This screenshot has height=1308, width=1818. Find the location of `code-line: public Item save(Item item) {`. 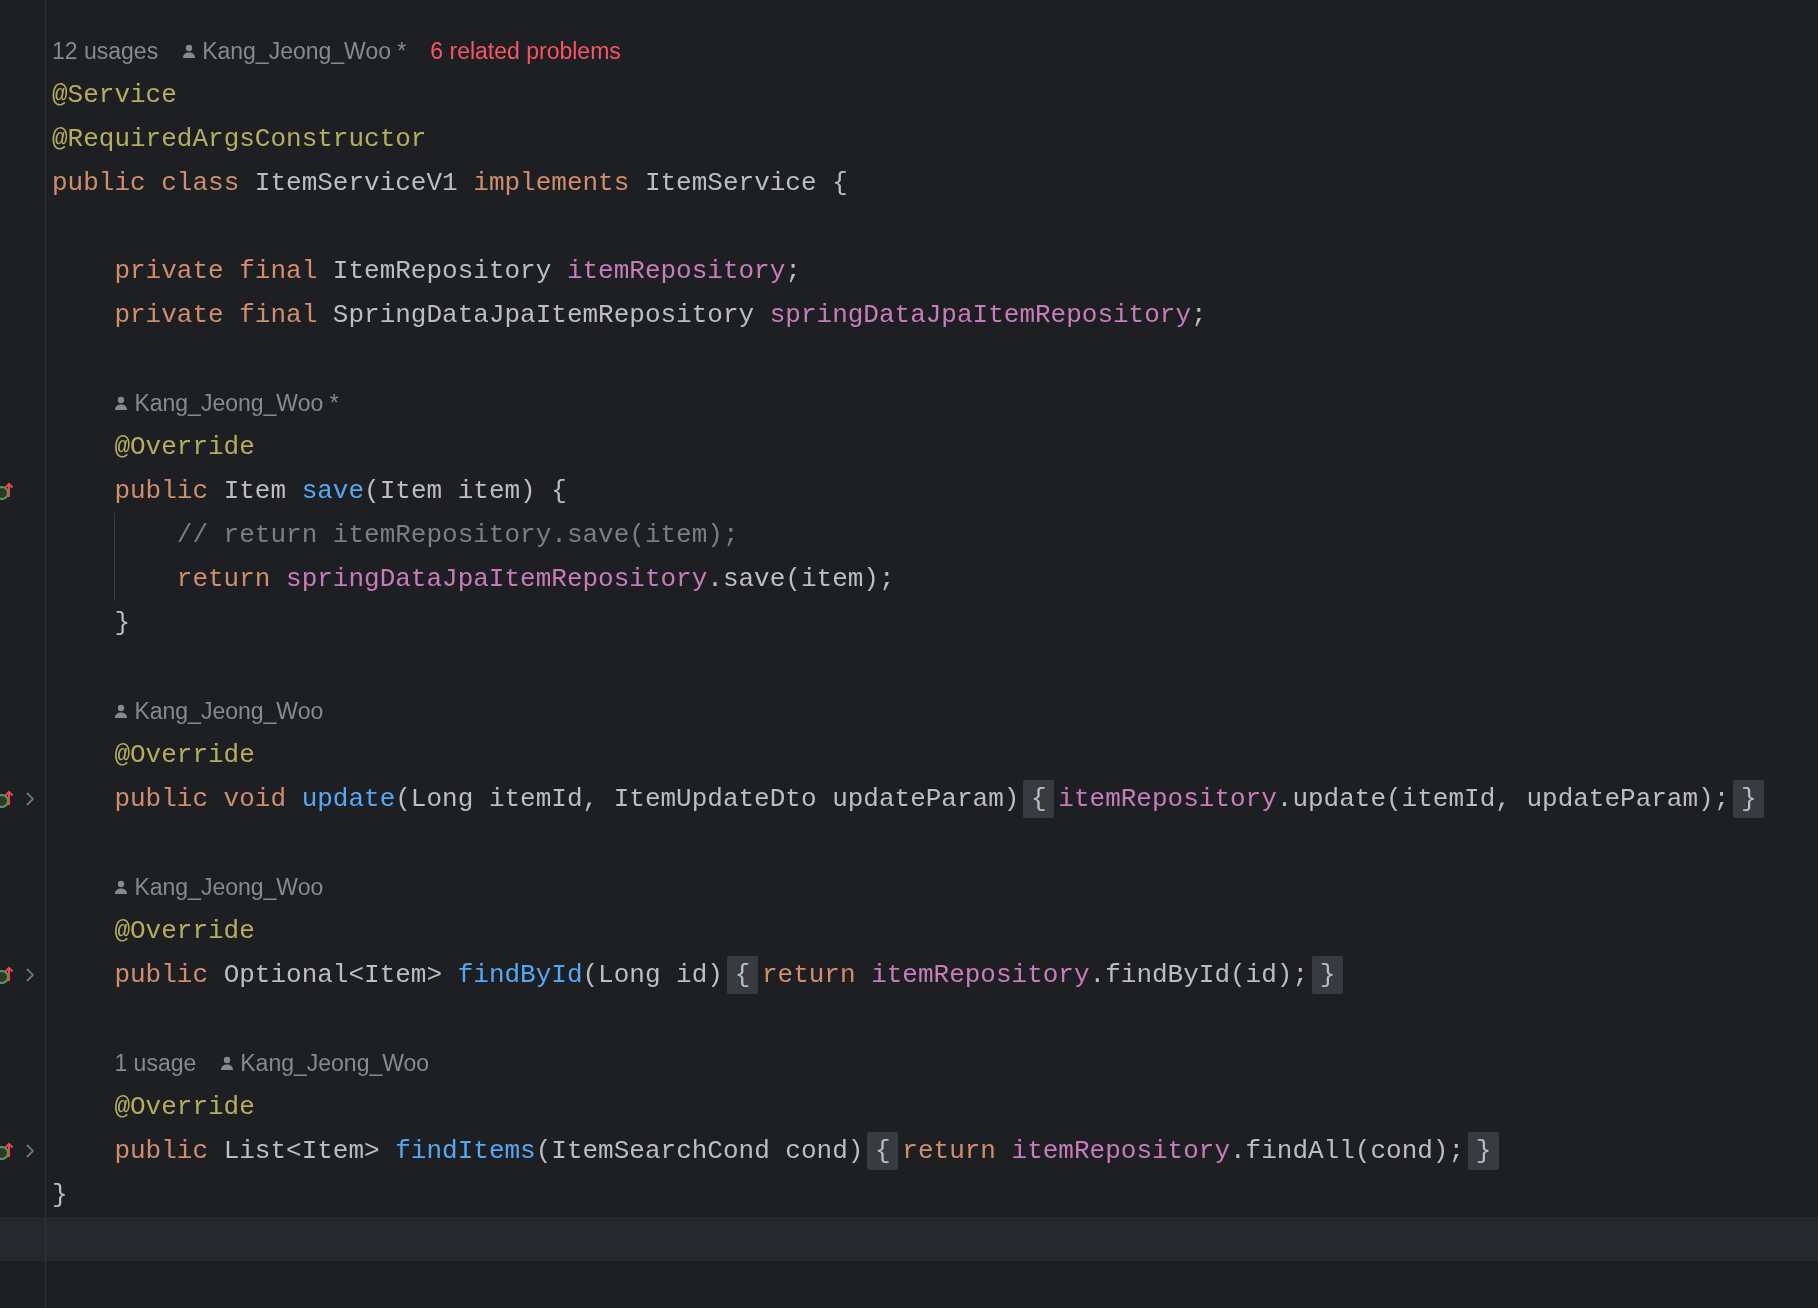

code-line: public Item save(Item item) { is located at coordinates (340, 491).